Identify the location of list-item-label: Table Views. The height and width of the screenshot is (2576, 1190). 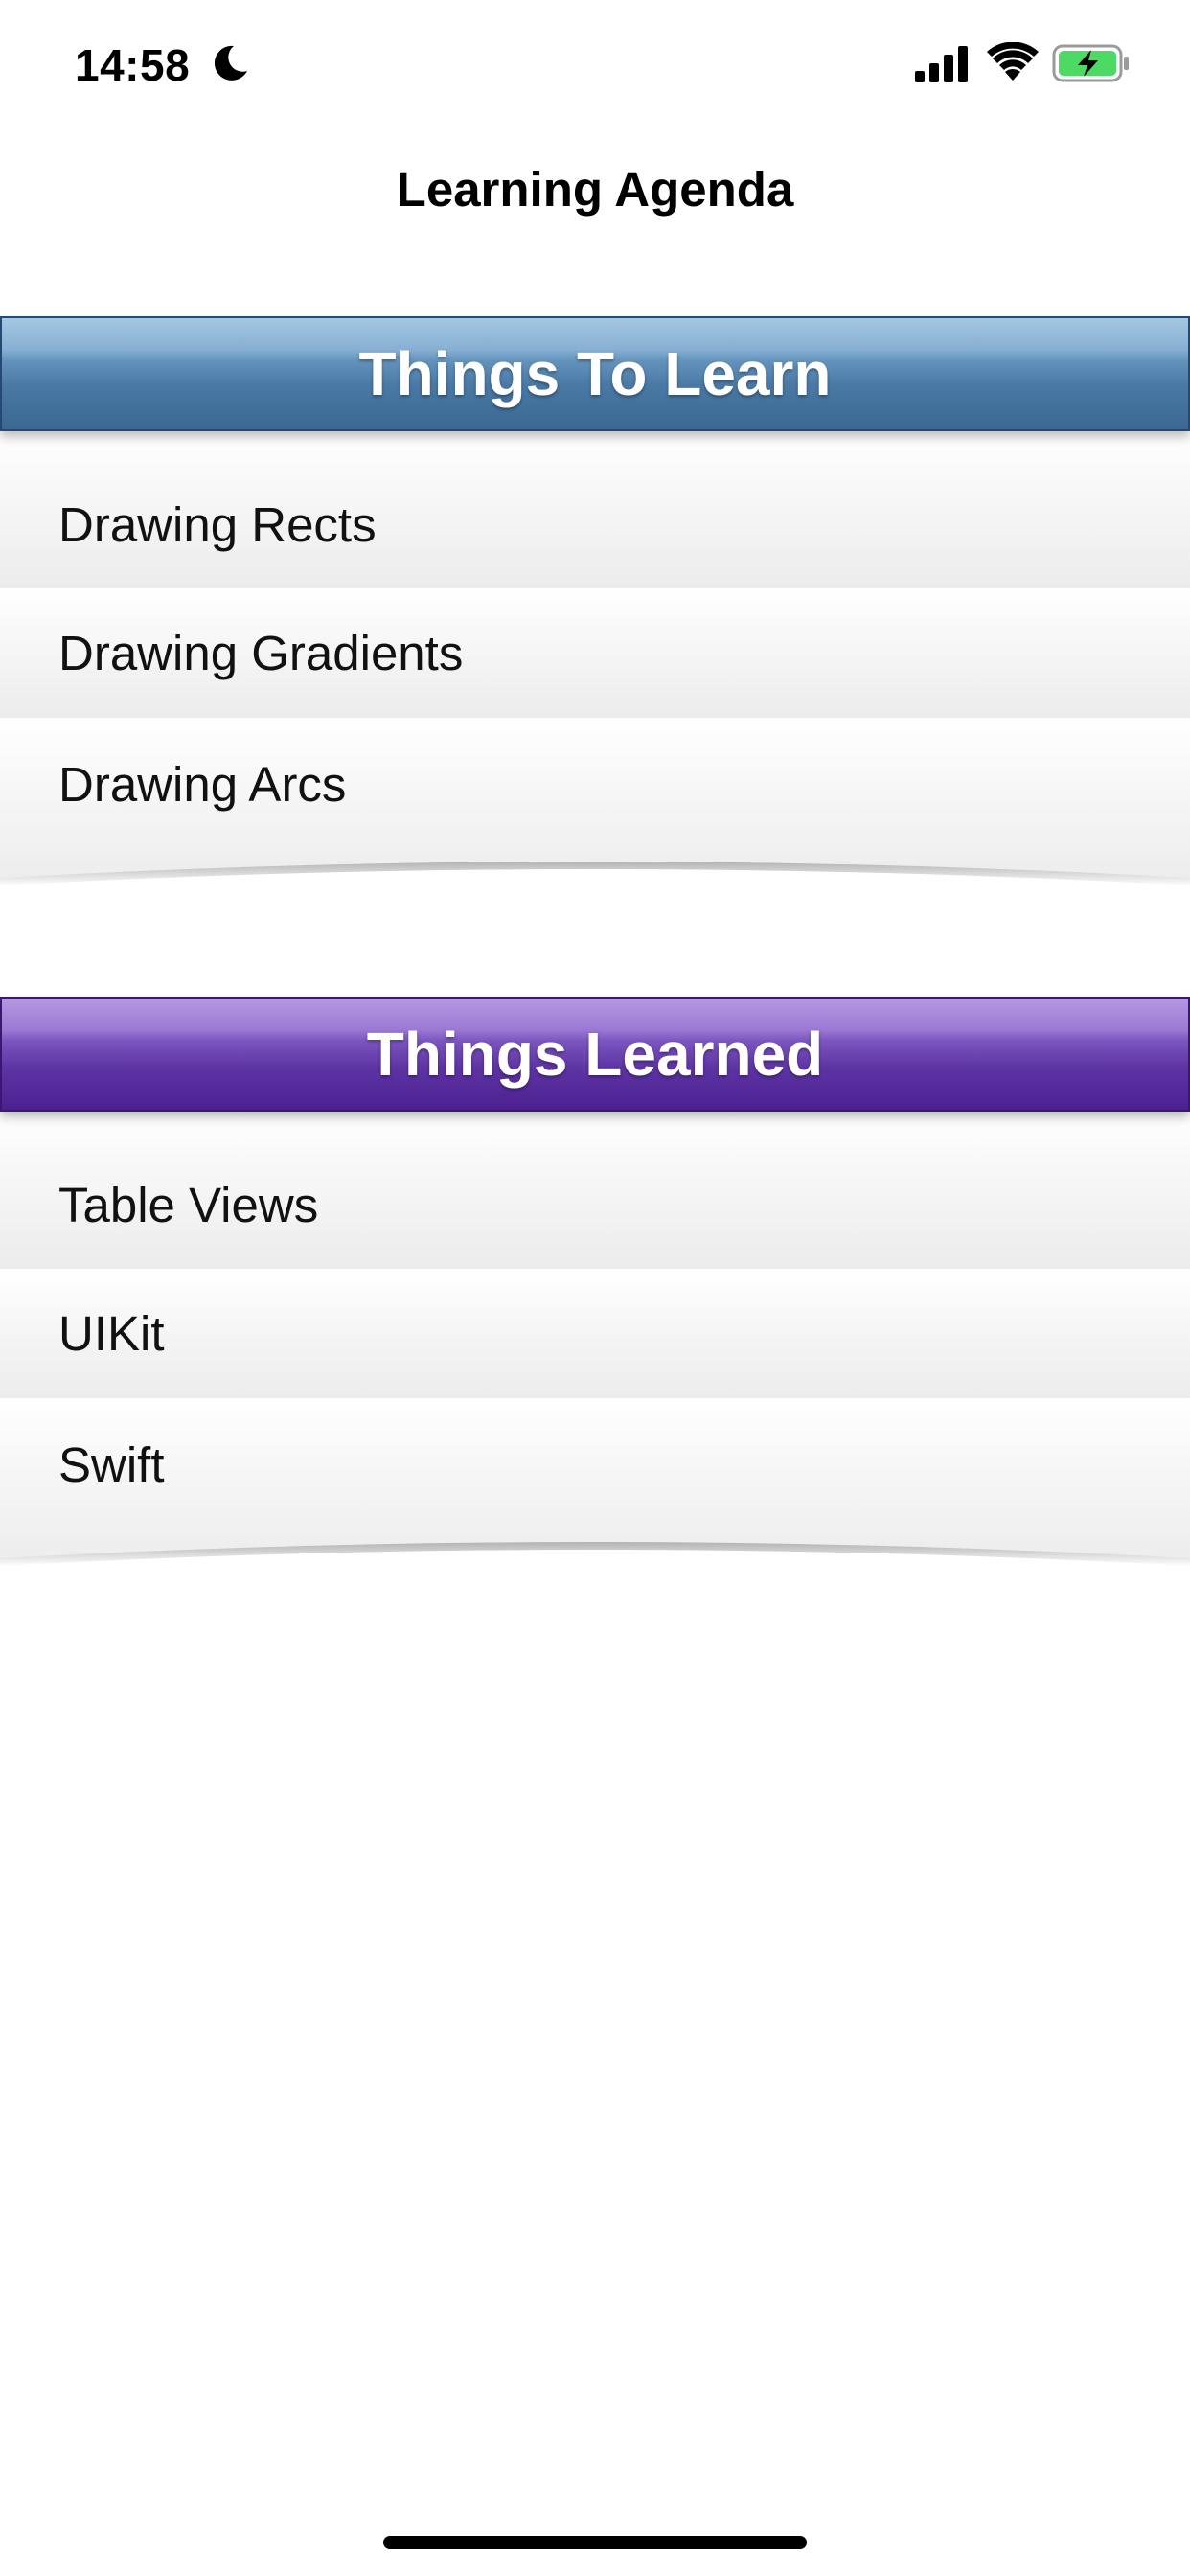
(189, 1204).